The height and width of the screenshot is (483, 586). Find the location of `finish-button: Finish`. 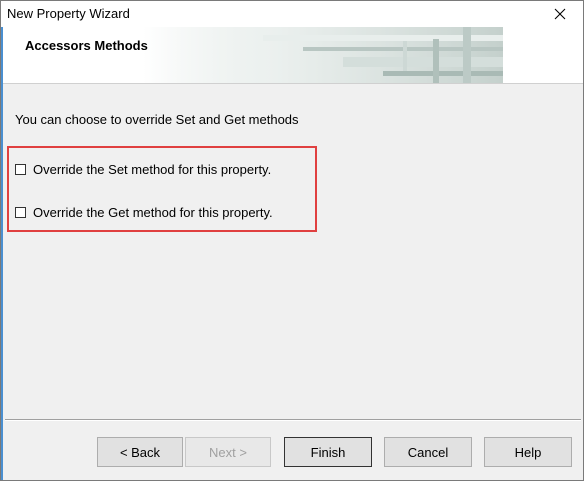

finish-button: Finish is located at coordinates (328, 452).